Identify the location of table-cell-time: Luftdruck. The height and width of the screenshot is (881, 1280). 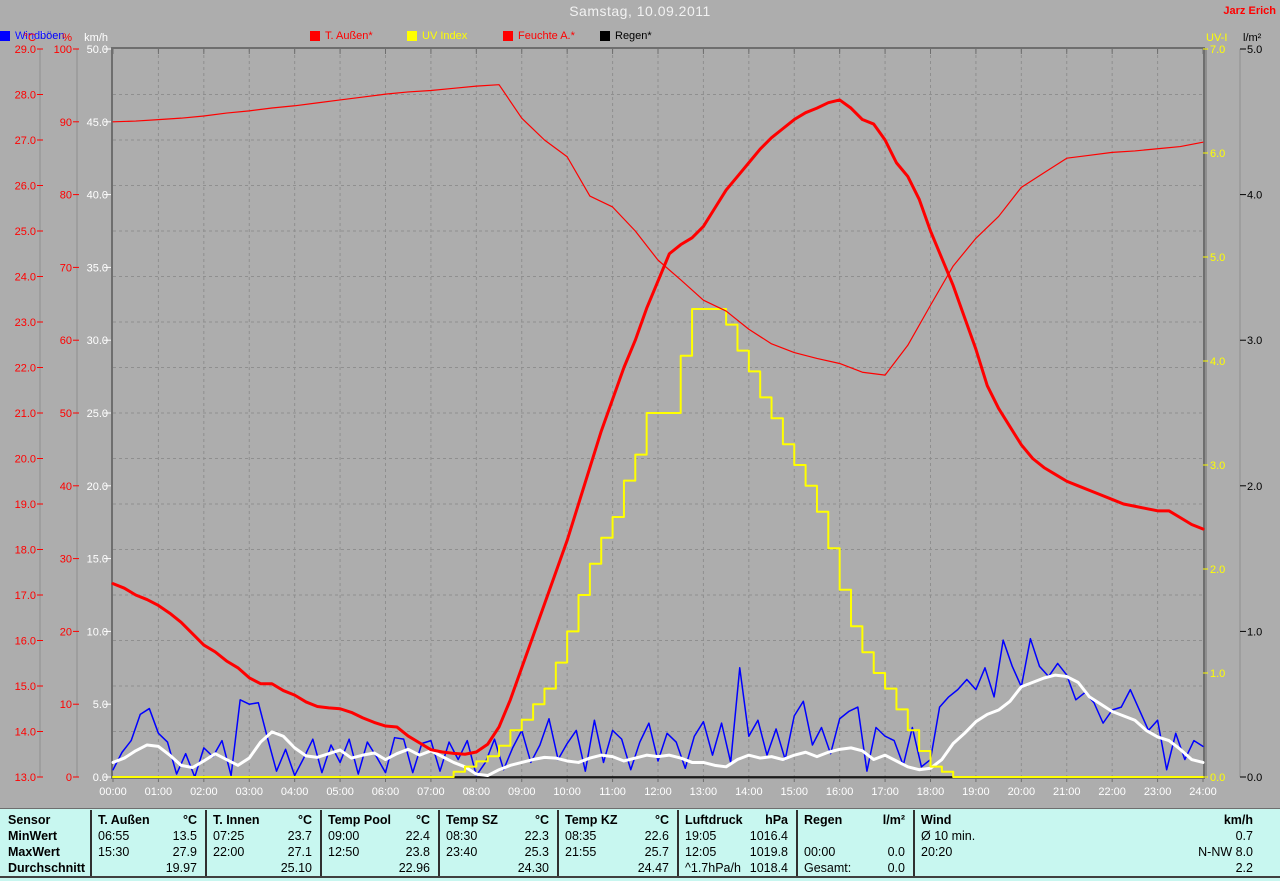
(714, 820).